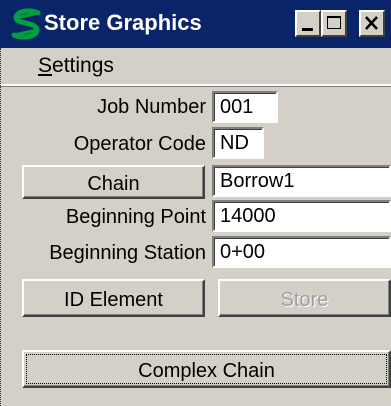 The height and width of the screenshot is (406, 391). I want to click on maximize-icon, so click(334, 22).